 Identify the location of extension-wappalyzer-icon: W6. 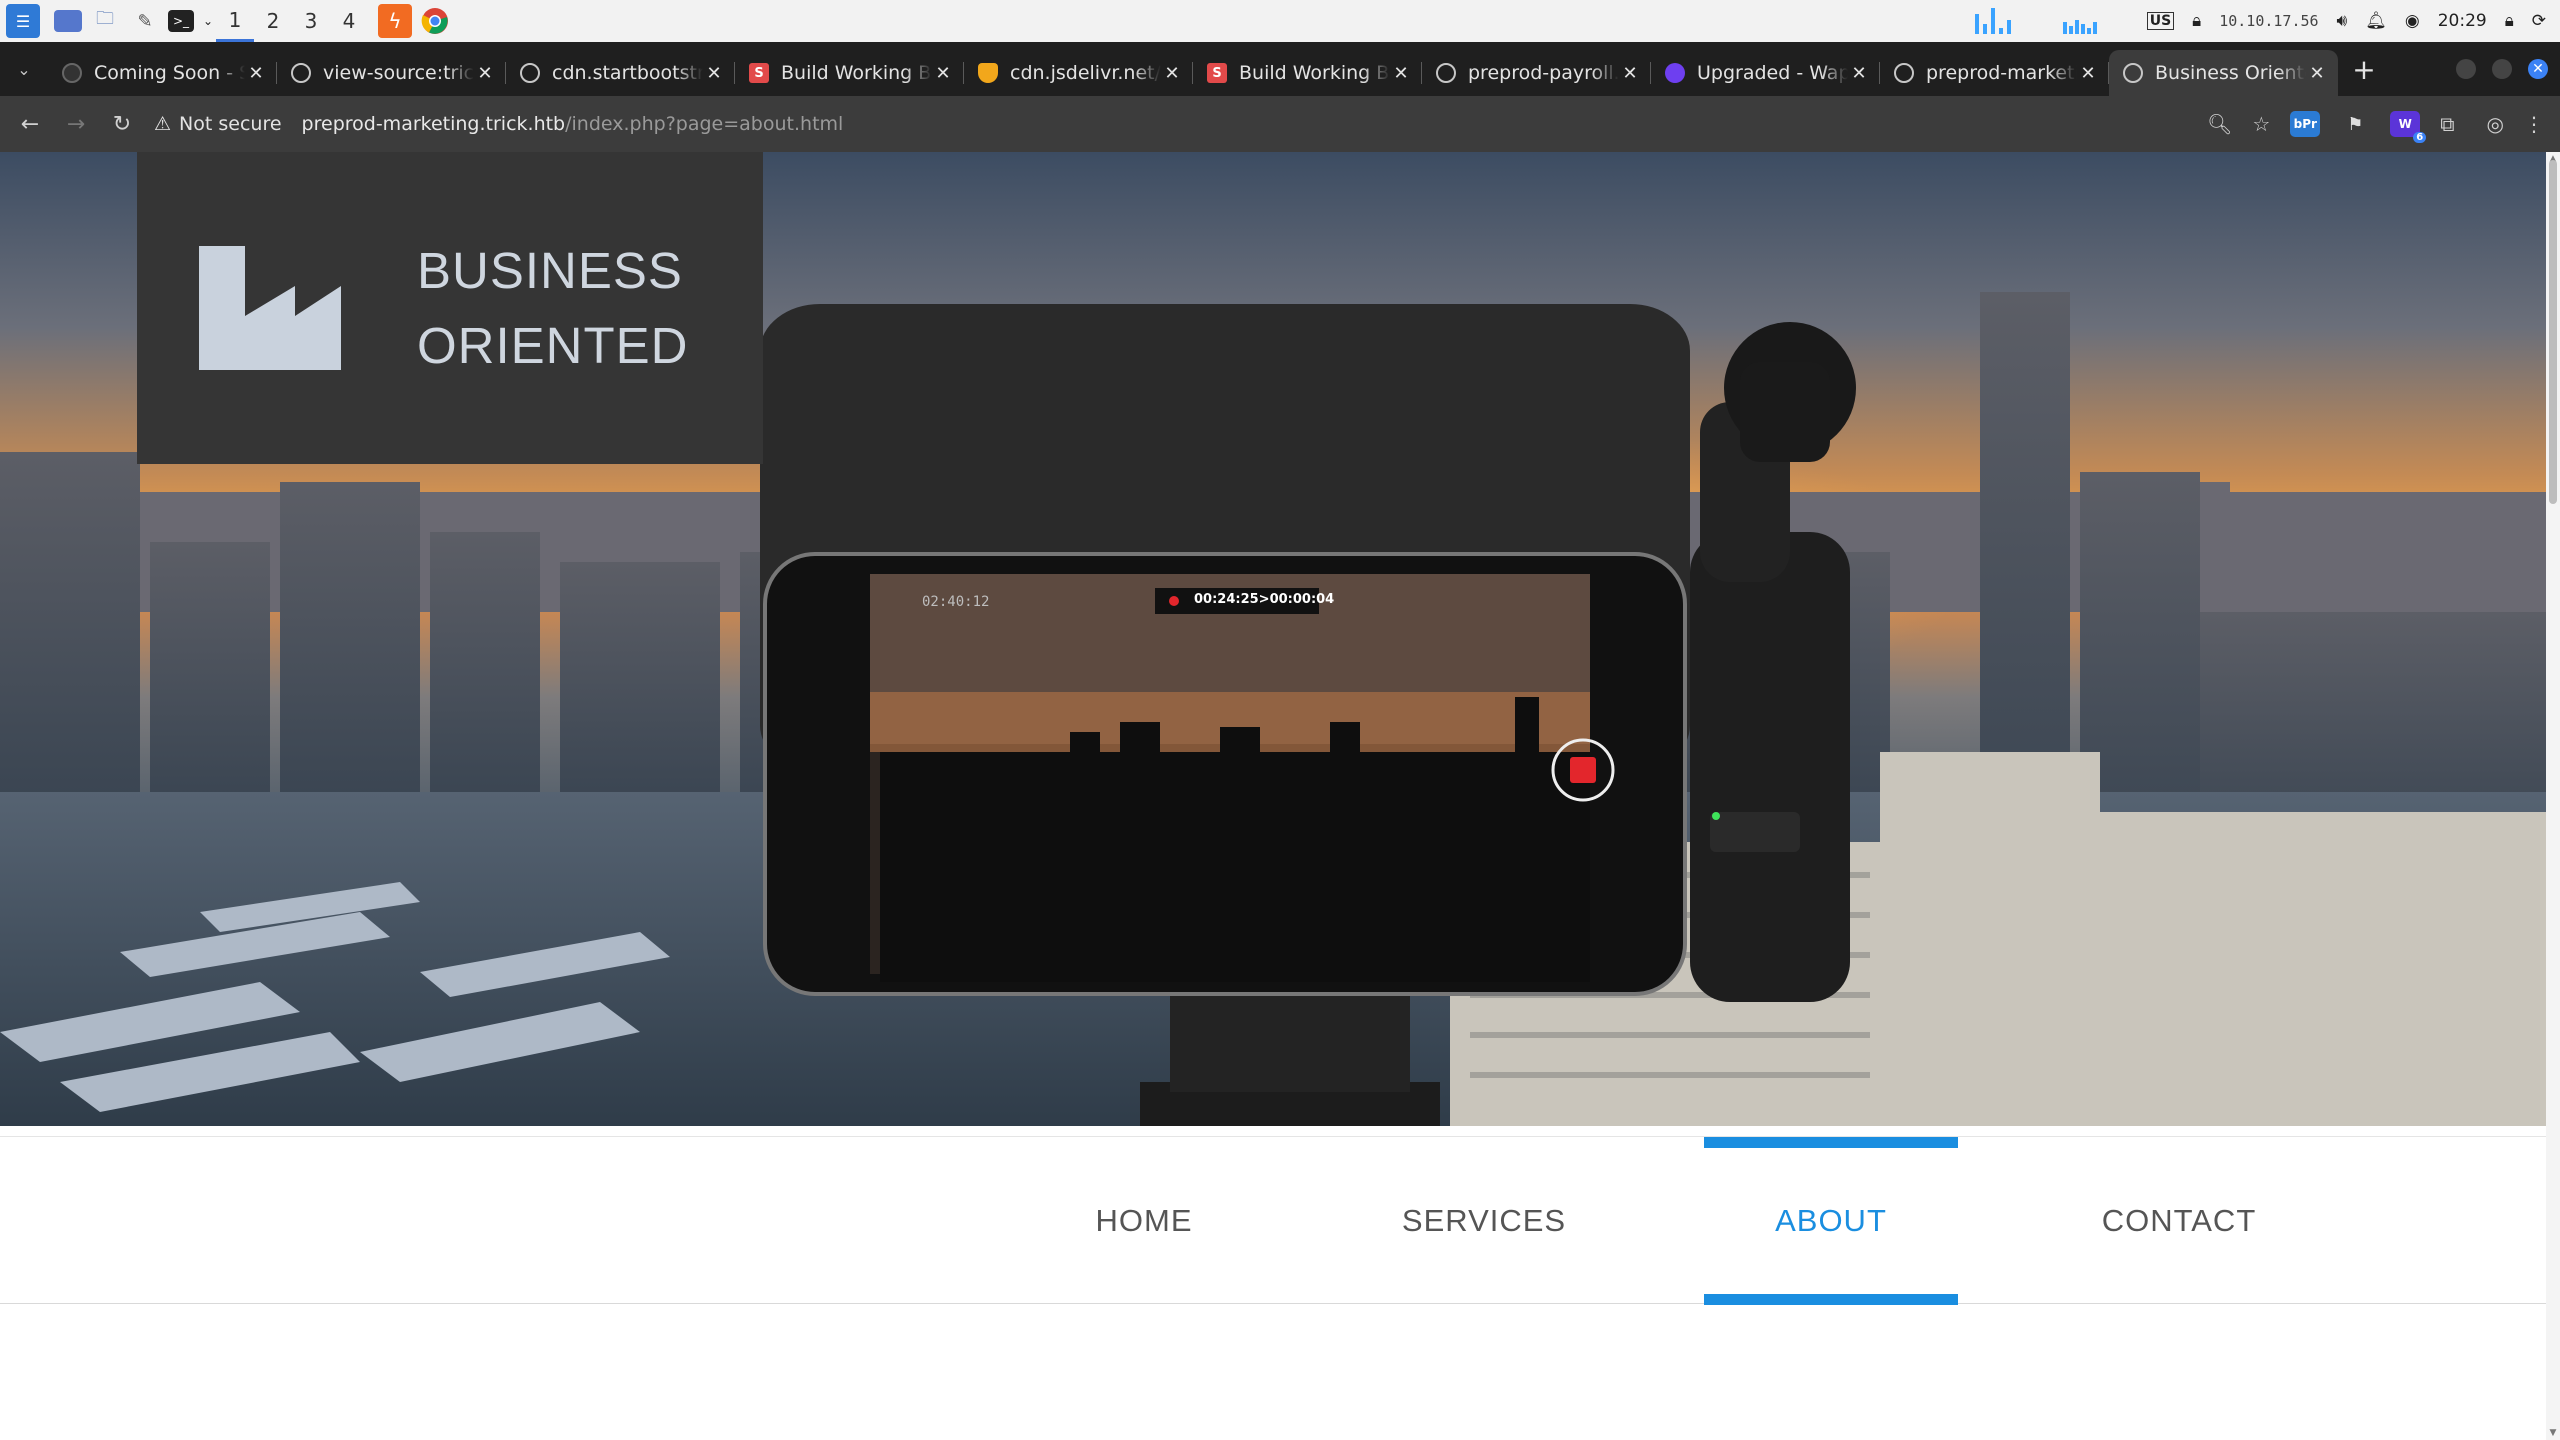
(2408, 127).